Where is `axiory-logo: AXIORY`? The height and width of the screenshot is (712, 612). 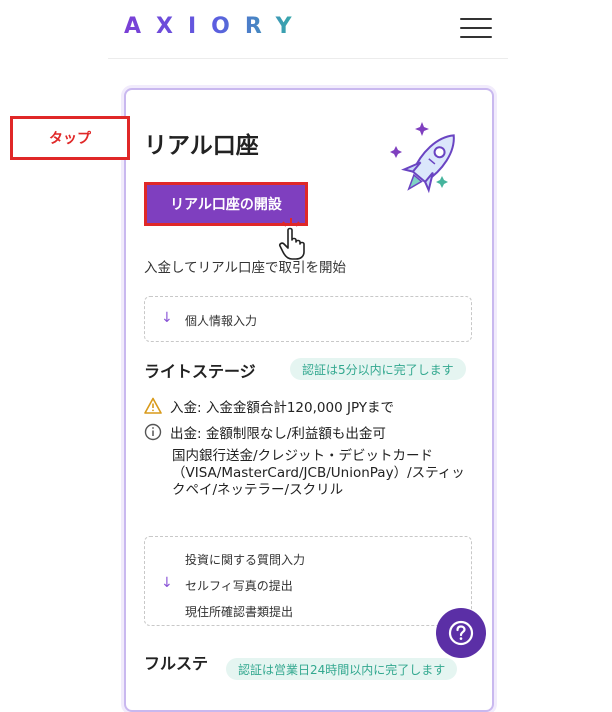 axiory-logo: AXIORY is located at coordinates (215, 26).